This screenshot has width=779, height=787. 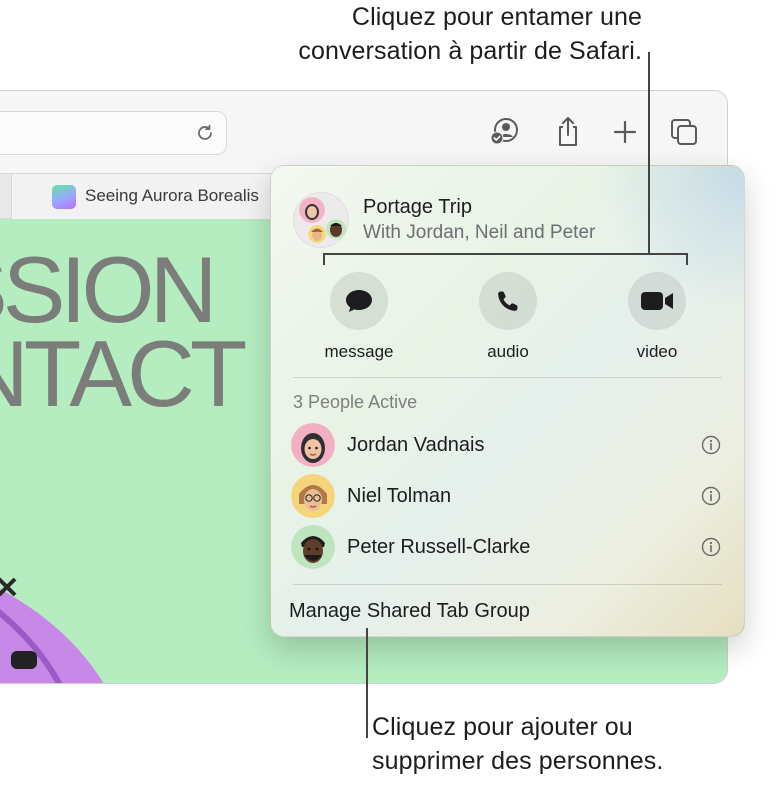 What do you see at coordinates (317, 234) in the screenshot?
I see `niel-memoji-icon` at bounding box center [317, 234].